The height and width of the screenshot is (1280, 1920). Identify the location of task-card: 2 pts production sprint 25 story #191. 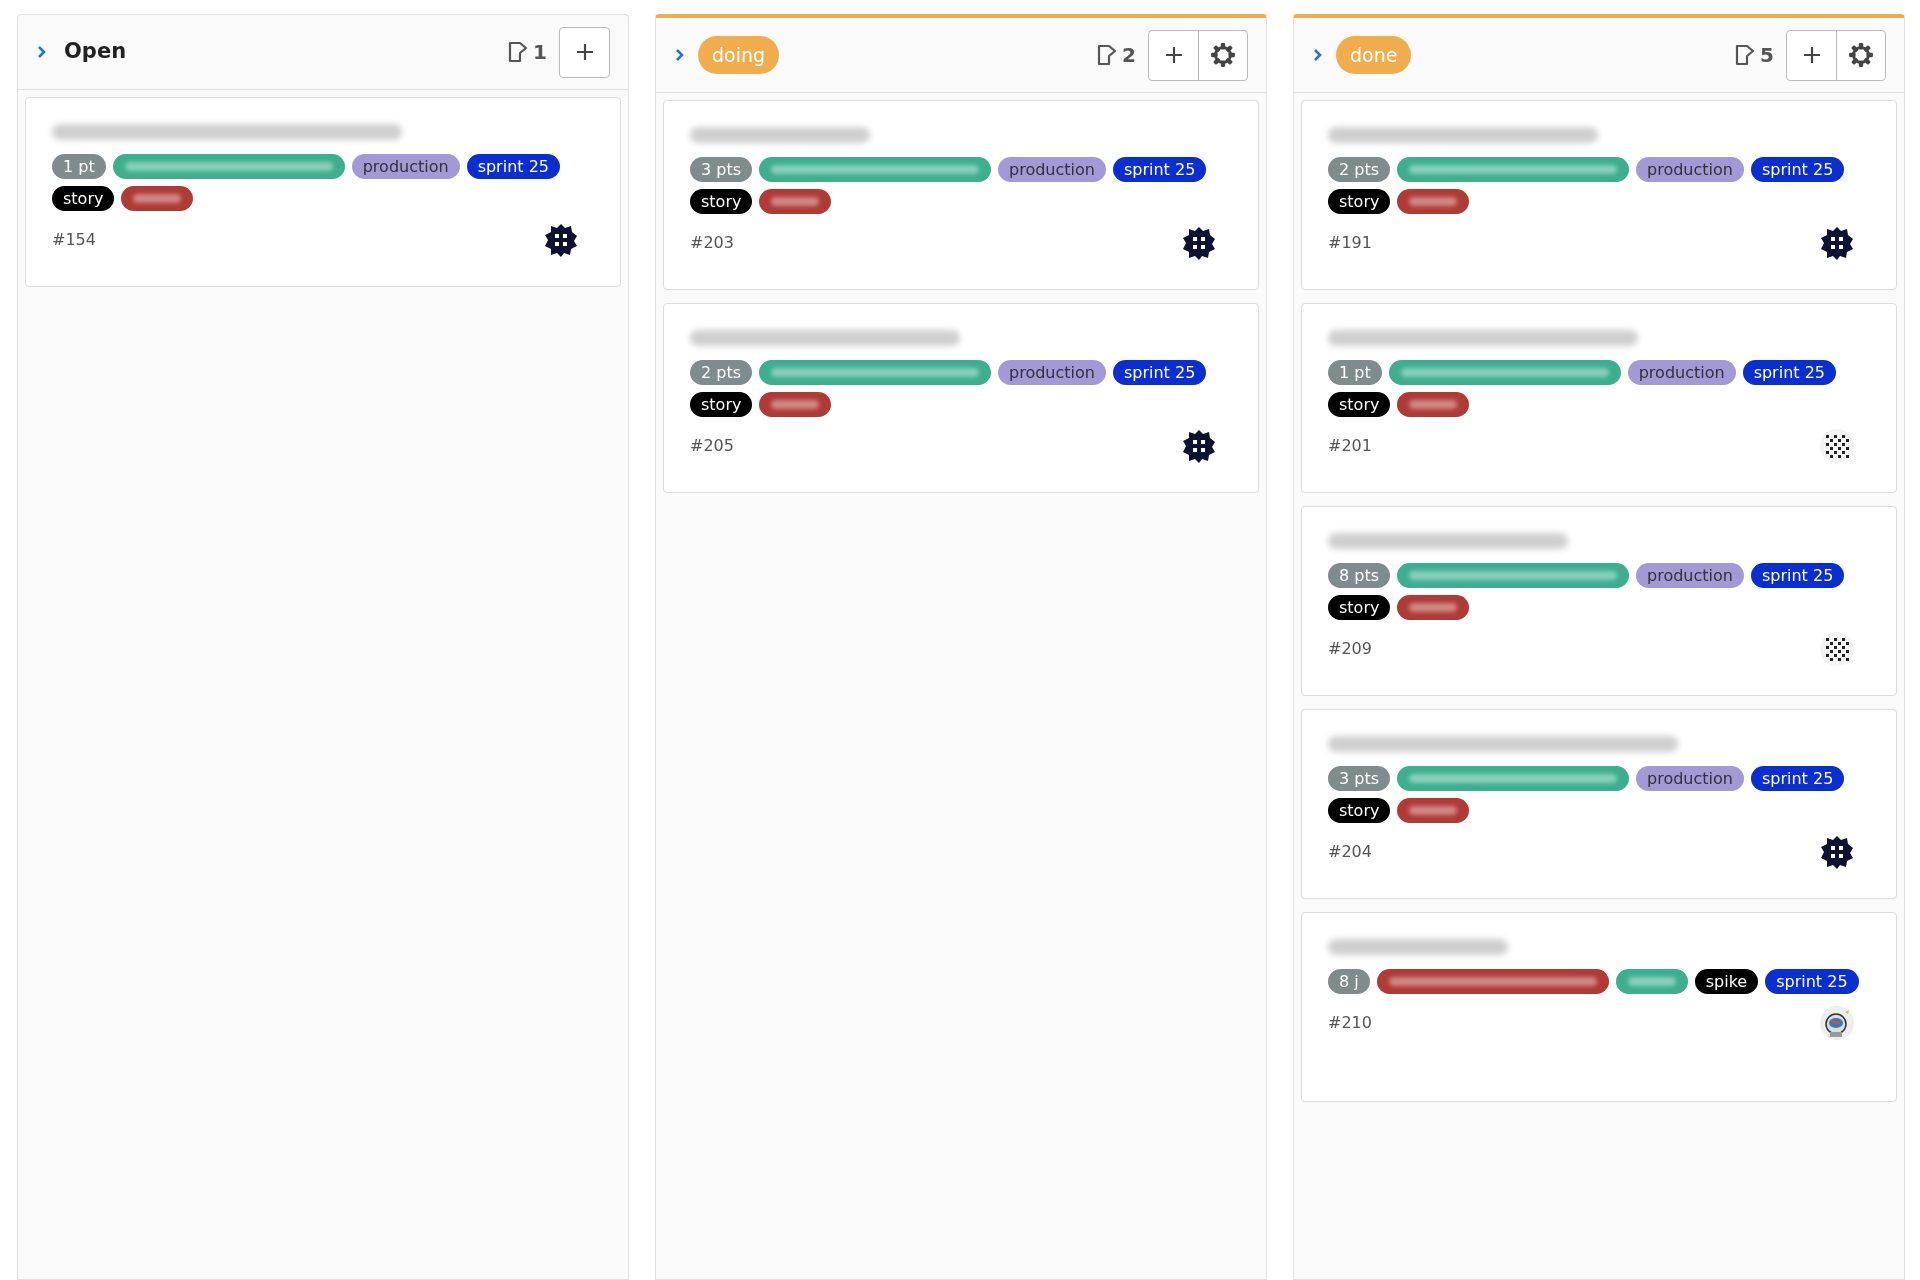
(1599, 195).